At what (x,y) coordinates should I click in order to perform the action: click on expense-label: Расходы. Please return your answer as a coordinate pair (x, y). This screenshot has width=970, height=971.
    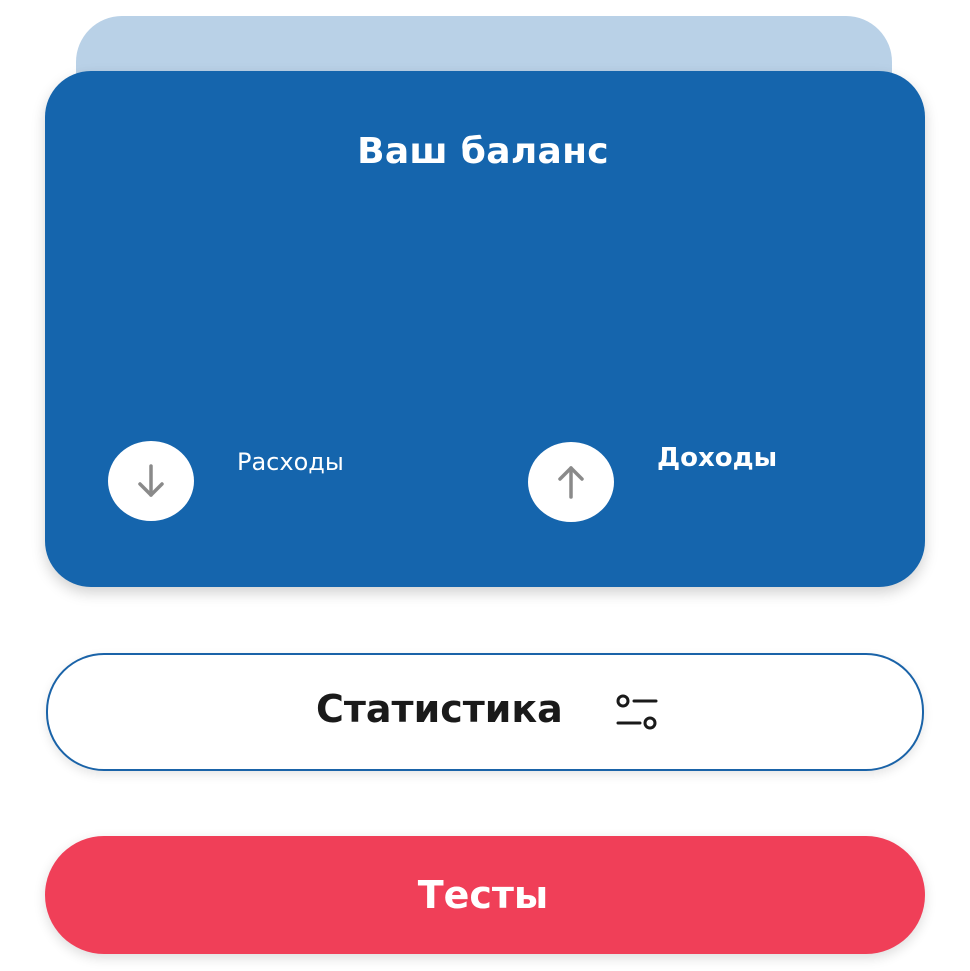
    Looking at the image, I should click on (290, 462).